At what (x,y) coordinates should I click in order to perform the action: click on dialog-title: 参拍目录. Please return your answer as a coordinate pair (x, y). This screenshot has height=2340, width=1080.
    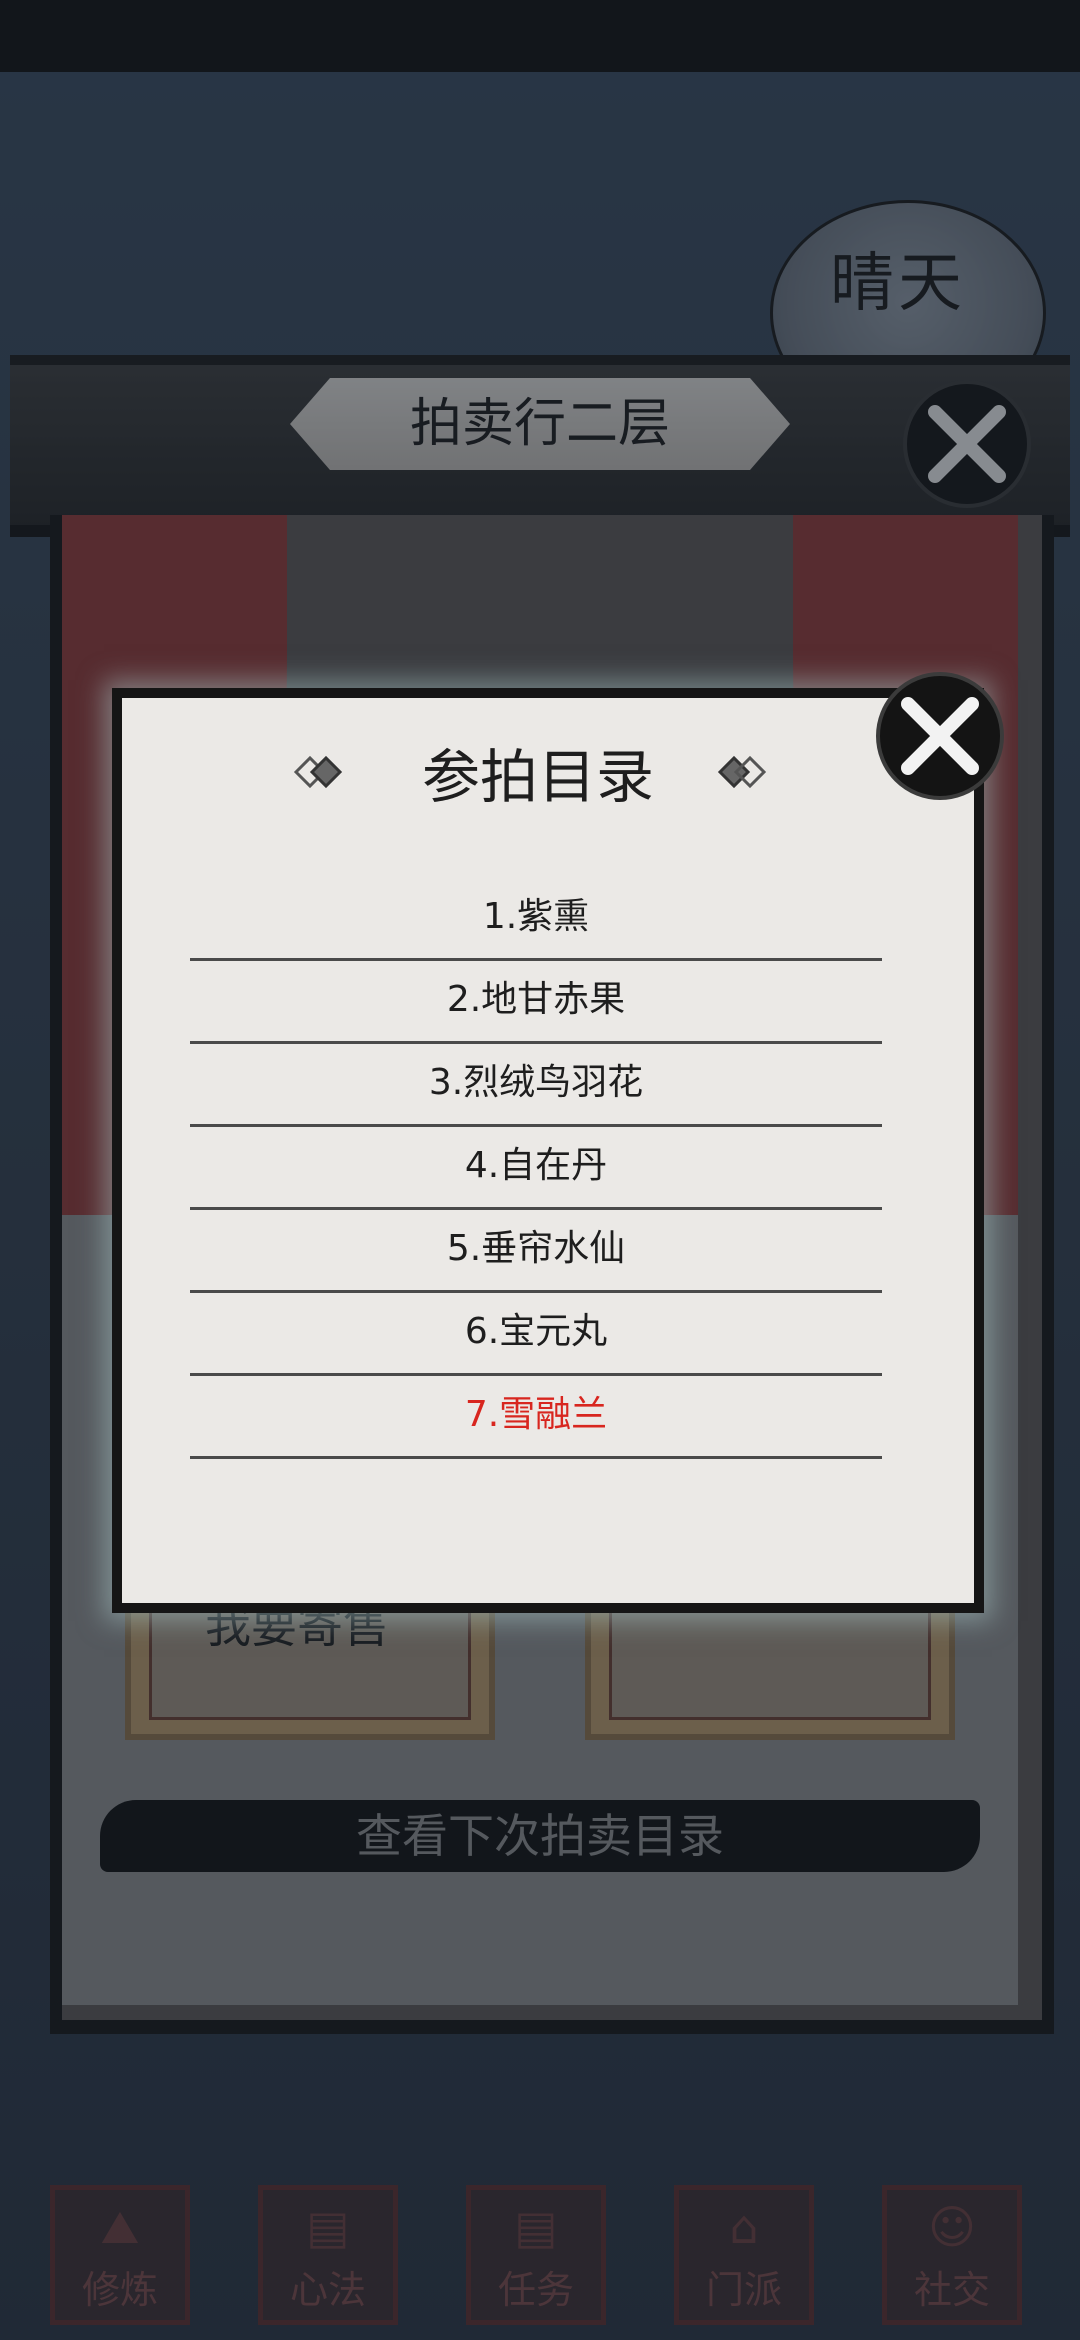
    Looking at the image, I should click on (537, 777).